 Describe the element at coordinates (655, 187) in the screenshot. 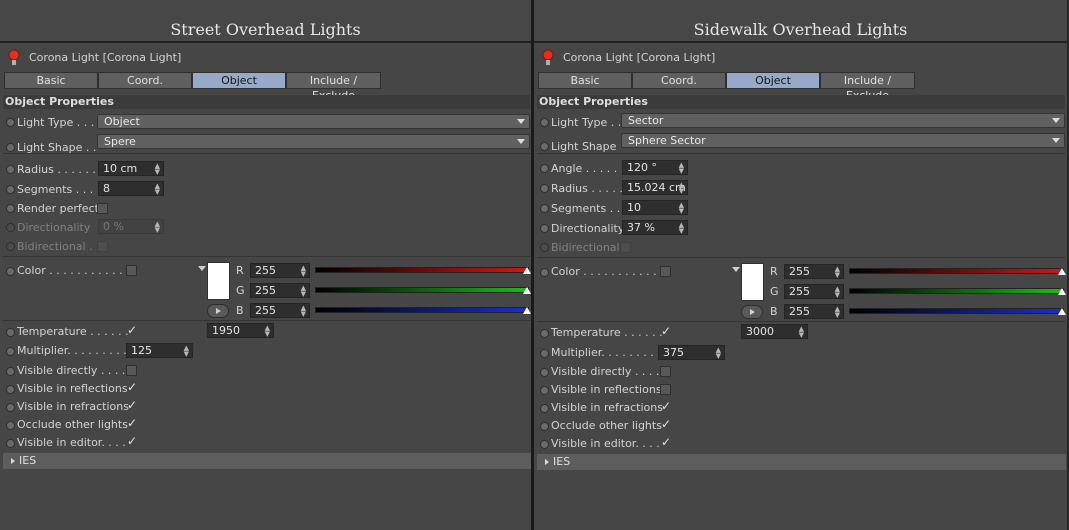

I see `param-number-field: 15.024 cm ▲ ▼` at that location.